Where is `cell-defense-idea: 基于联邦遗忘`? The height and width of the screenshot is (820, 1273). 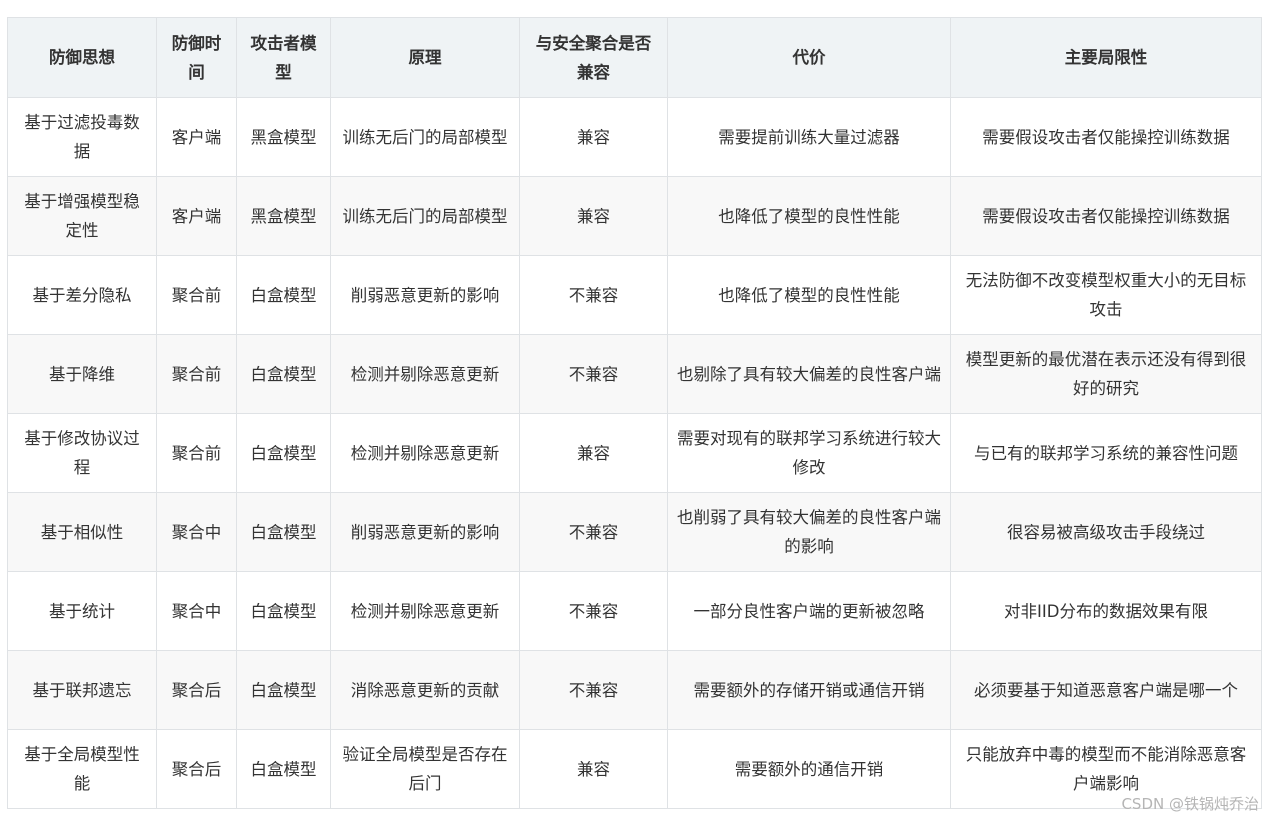 cell-defense-idea: 基于联邦遗忘 is located at coordinates (82, 690).